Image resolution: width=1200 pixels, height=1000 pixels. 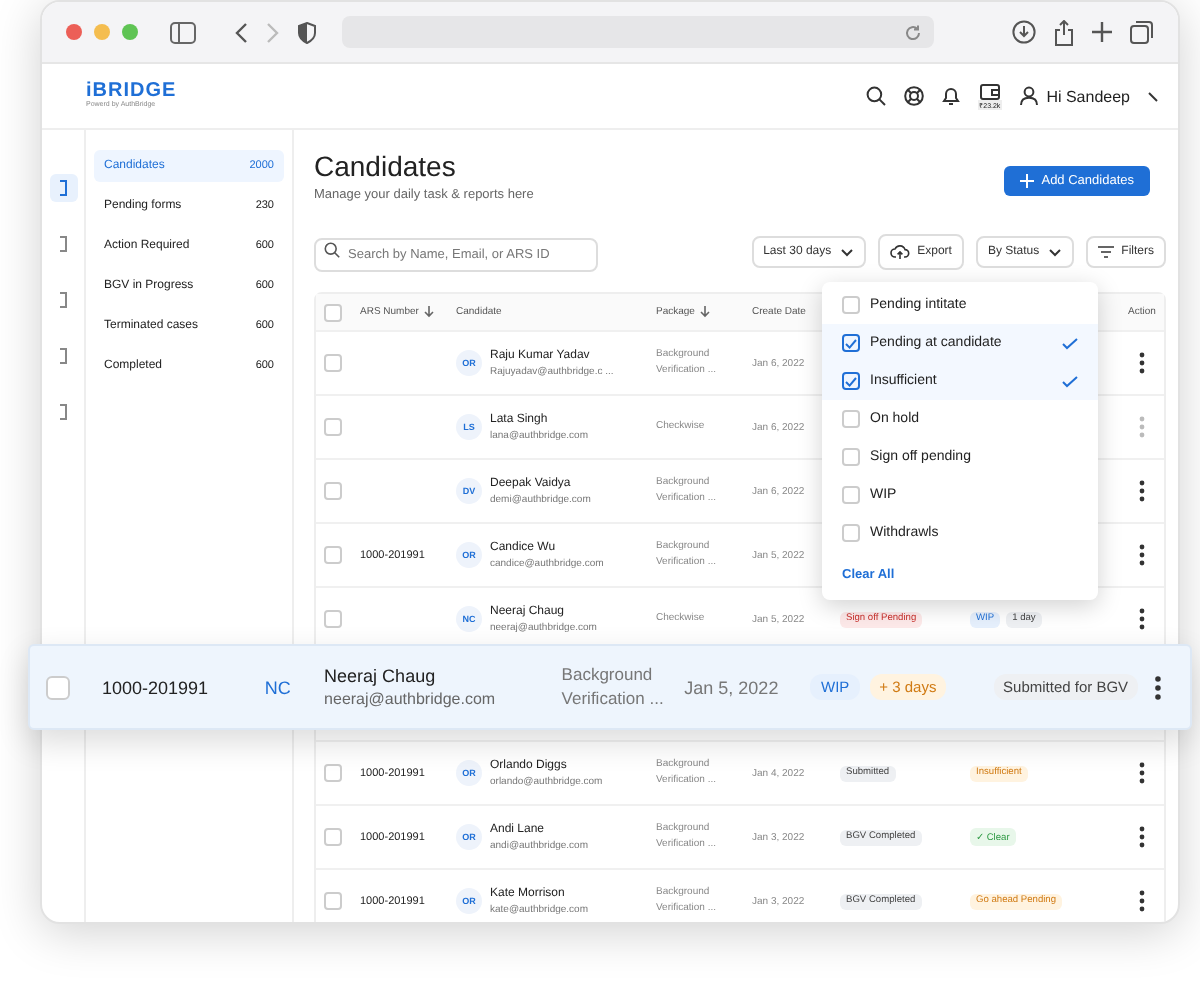 I want to click on wallet-icon, so click(x=989, y=91).